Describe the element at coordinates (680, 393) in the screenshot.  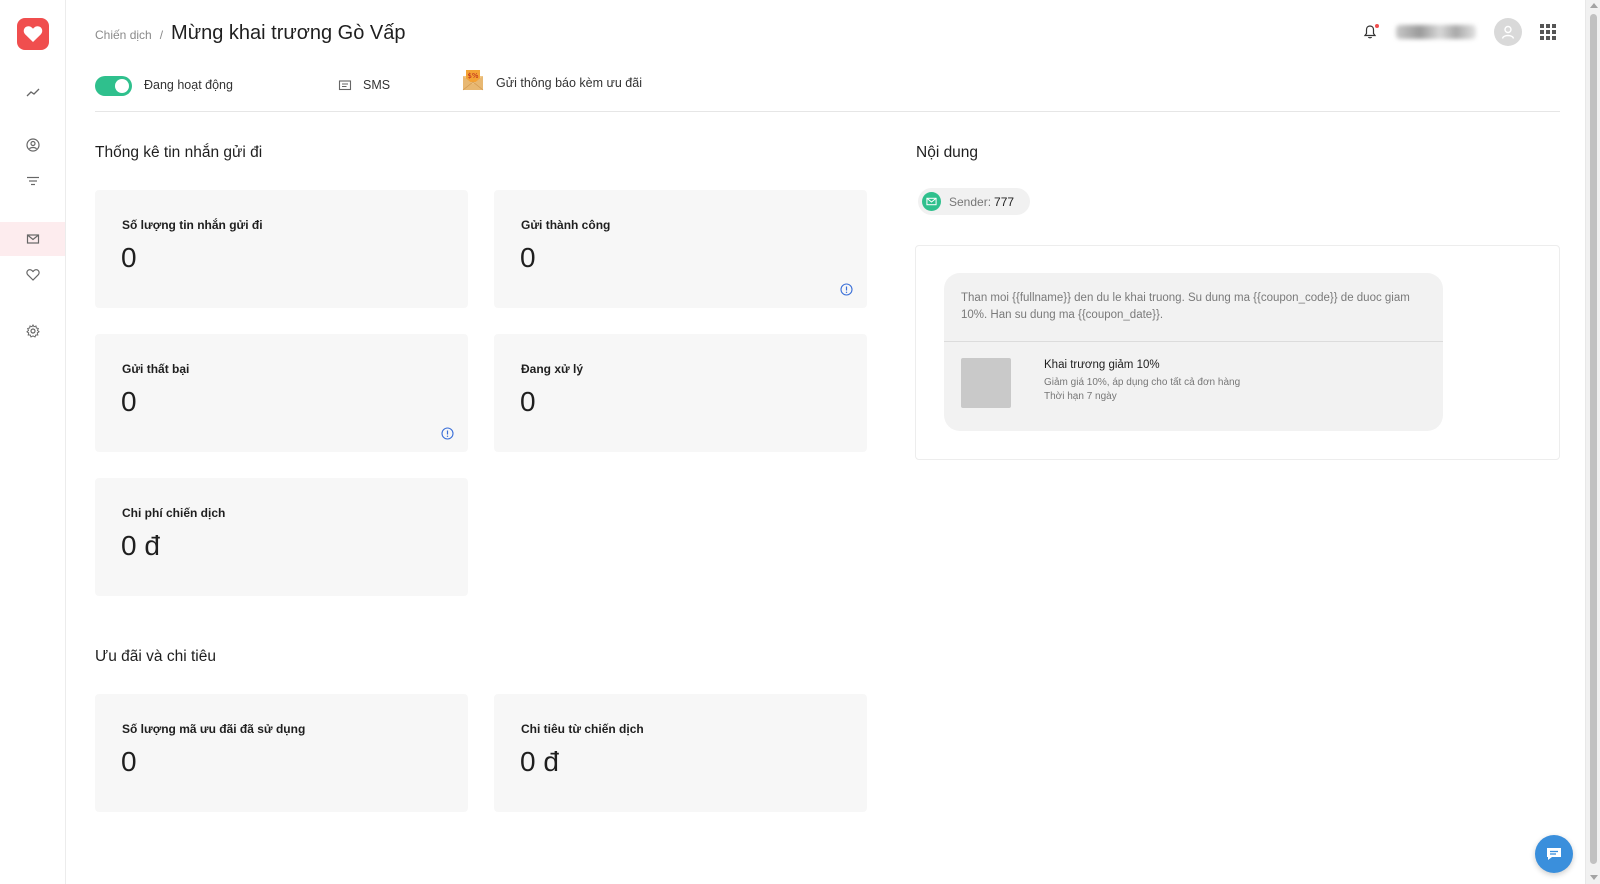
I see `stat-card-processing: Đang xử lý 0` at that location.